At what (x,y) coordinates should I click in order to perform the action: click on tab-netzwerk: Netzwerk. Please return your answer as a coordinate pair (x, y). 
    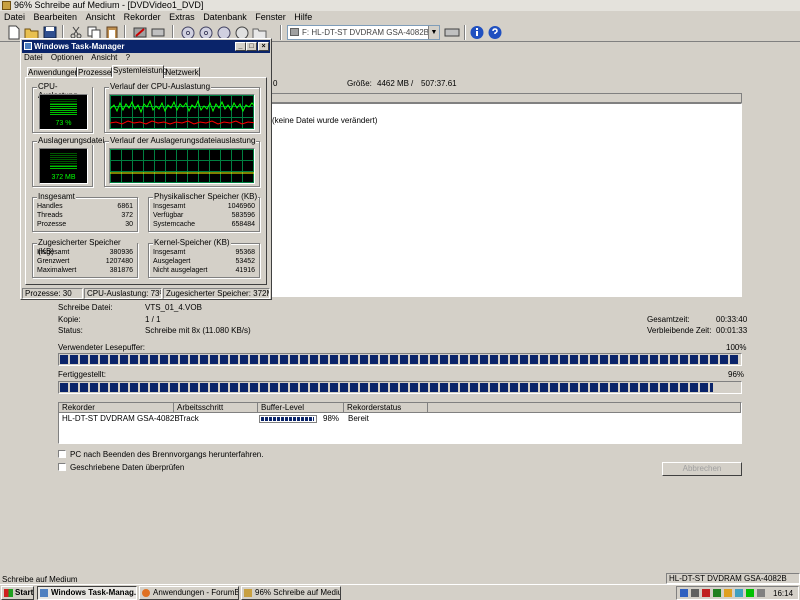
    Looking at the image, I should click on (182, 72).